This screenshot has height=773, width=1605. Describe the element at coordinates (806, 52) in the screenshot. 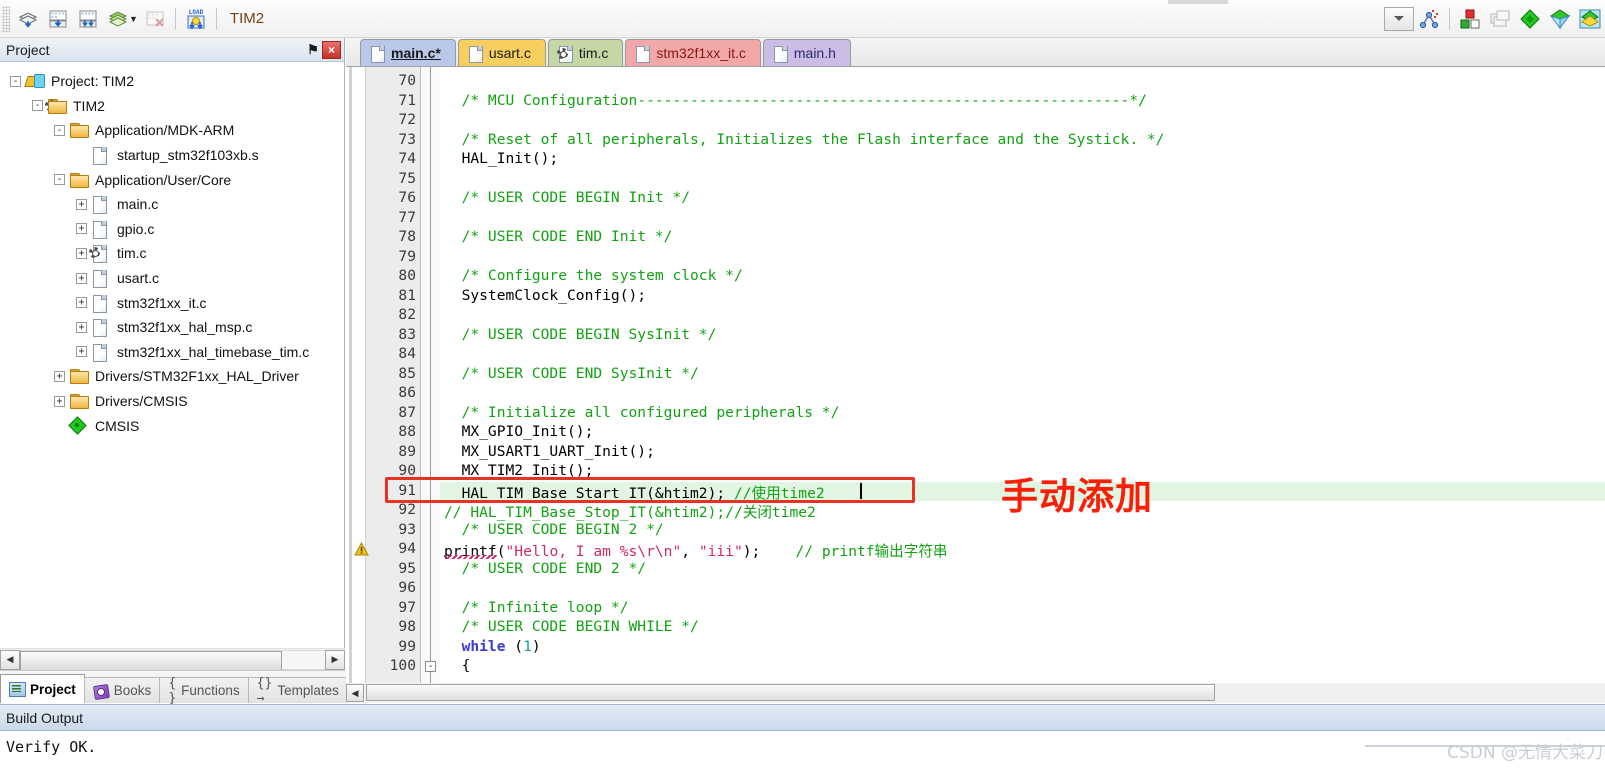

I see `editor-tab-main-h: main.h` at that location.